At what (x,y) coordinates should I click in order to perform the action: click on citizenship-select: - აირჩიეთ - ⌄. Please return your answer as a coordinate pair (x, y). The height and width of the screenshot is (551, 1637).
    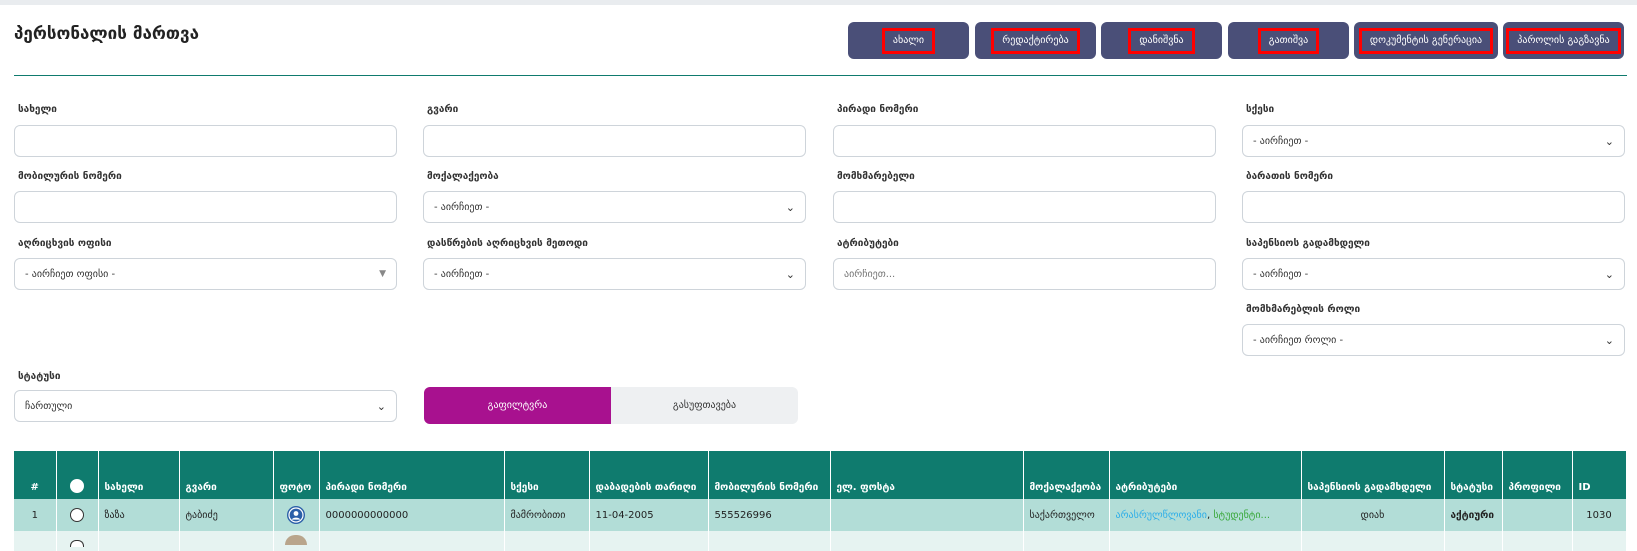
    Looking at the image, I should click on (614, 207).